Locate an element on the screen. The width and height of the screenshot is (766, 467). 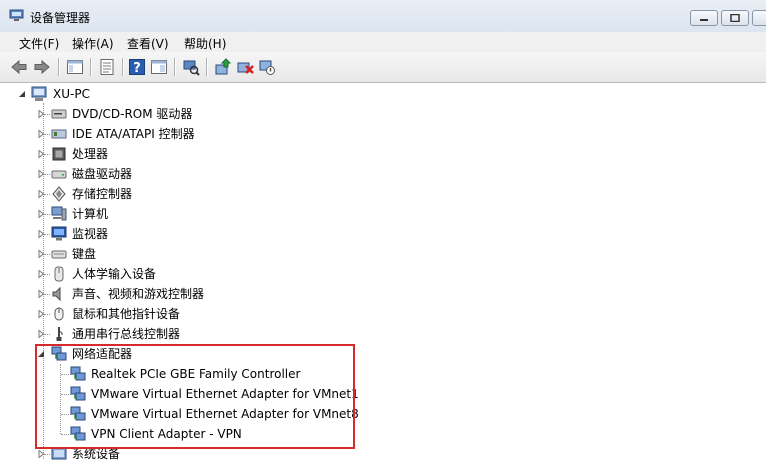
tree-item-category: 键盘 is located at coordinates (150, 254).